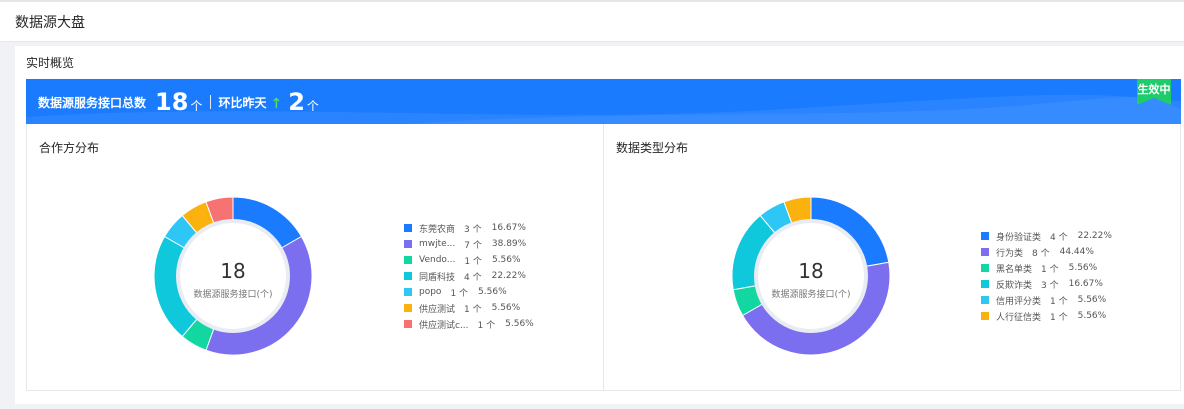 The image size is (1184, 409). I want to click on legend-percent: 38.89%, so click(509, 244).